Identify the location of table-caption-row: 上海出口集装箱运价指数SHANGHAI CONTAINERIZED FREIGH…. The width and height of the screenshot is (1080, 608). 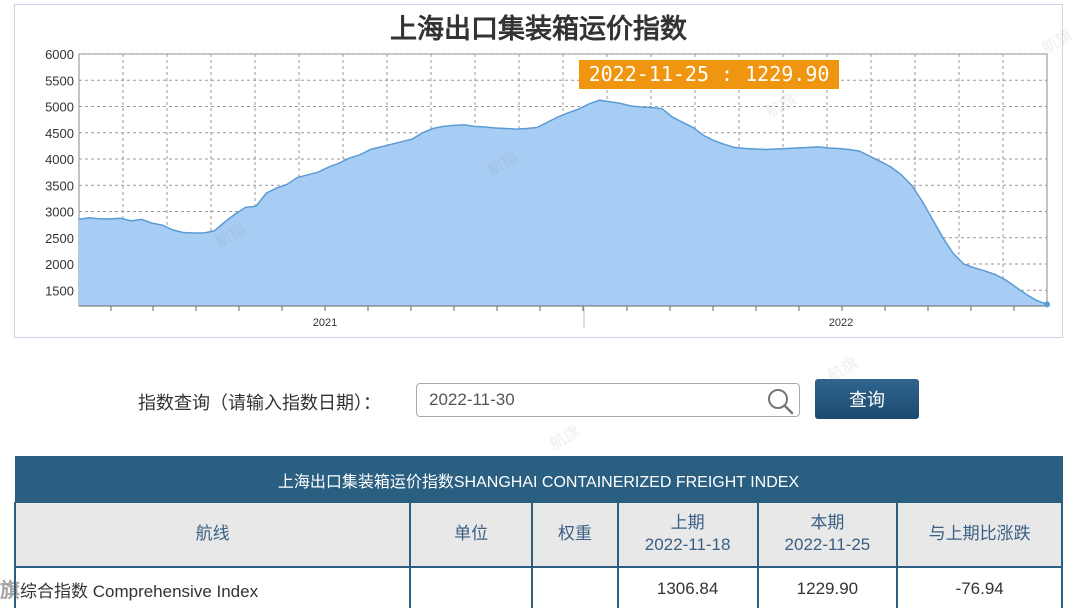
(538, 479).